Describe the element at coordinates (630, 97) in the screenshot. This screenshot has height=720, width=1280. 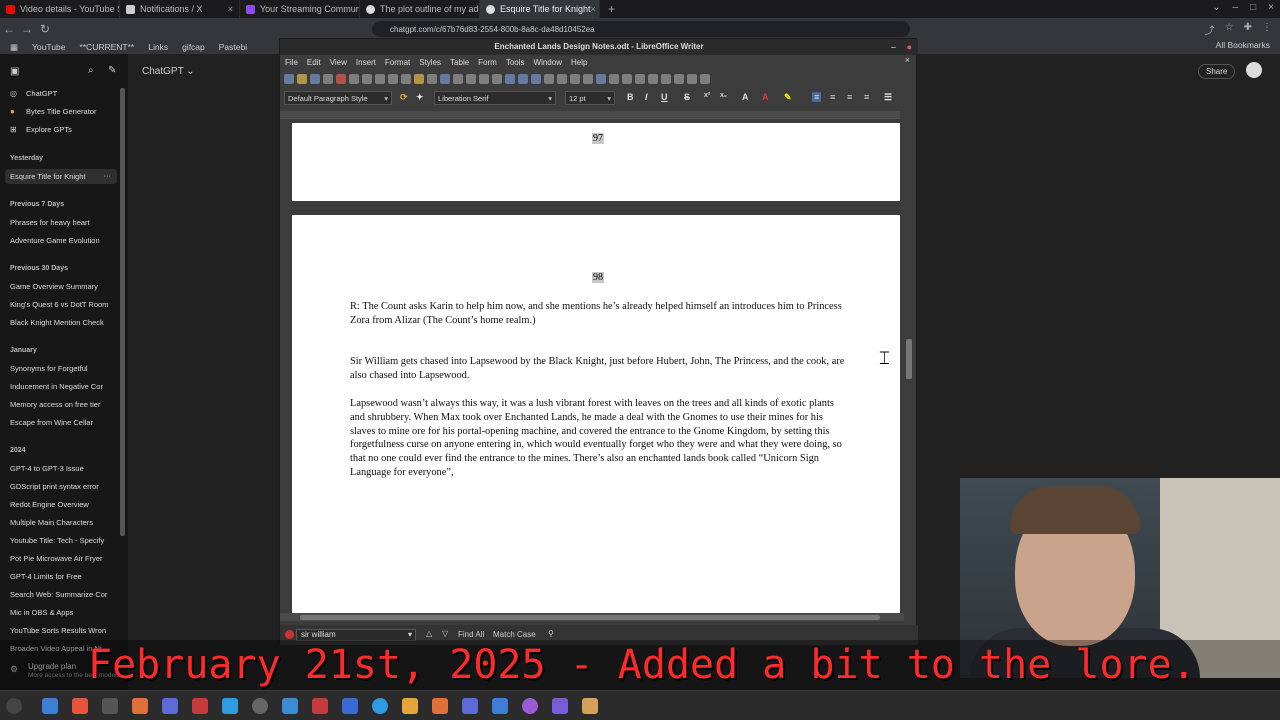
I see `bold-icon: B` at that location.